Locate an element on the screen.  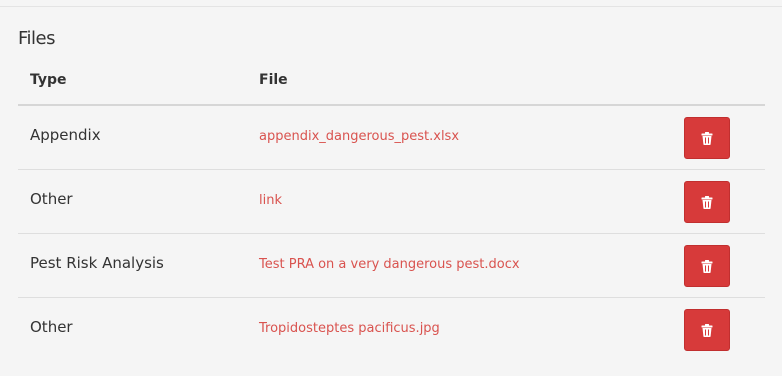
file-link: Tropidosteptes pacificus.jpg is located at coordinates (349, 328).